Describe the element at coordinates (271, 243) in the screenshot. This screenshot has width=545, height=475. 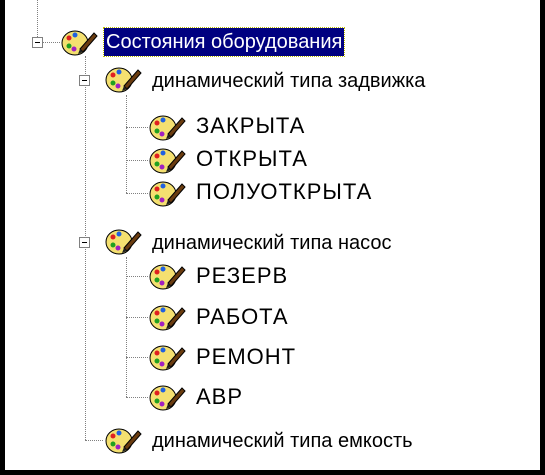
I see `tree-node-group: динамический типа насос` at that location.